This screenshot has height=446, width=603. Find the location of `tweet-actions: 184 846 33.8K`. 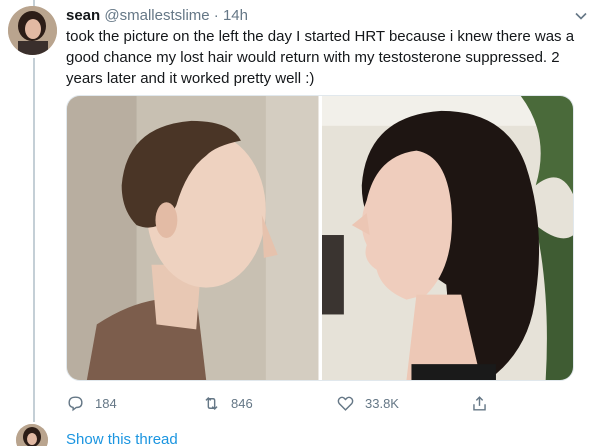

tweet-actions: 184 846 33.8K is located at coordinates (286, 403).